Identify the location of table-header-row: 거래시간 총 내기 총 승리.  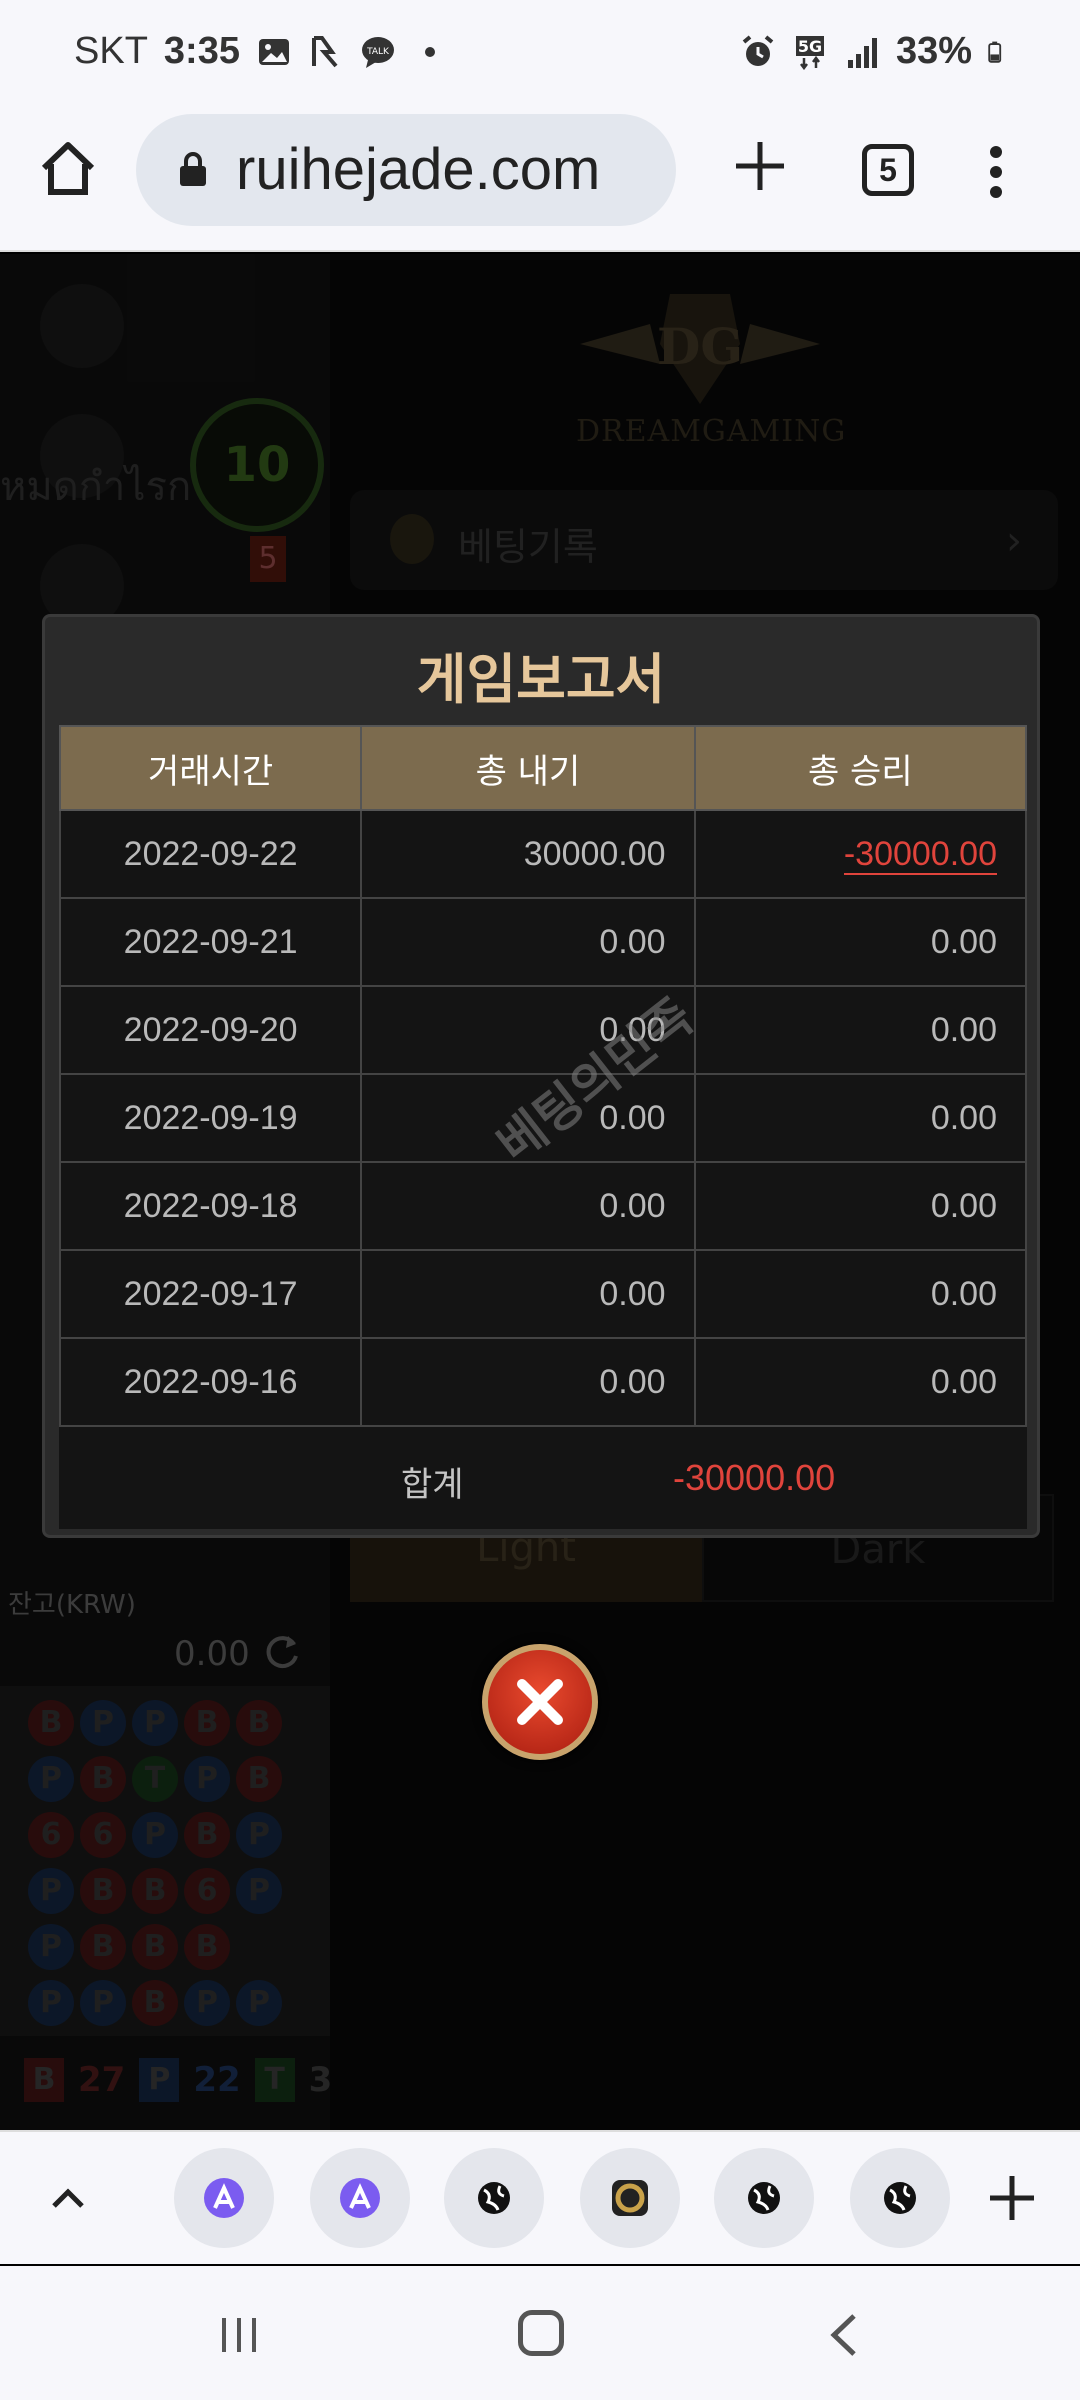
(543, 768).